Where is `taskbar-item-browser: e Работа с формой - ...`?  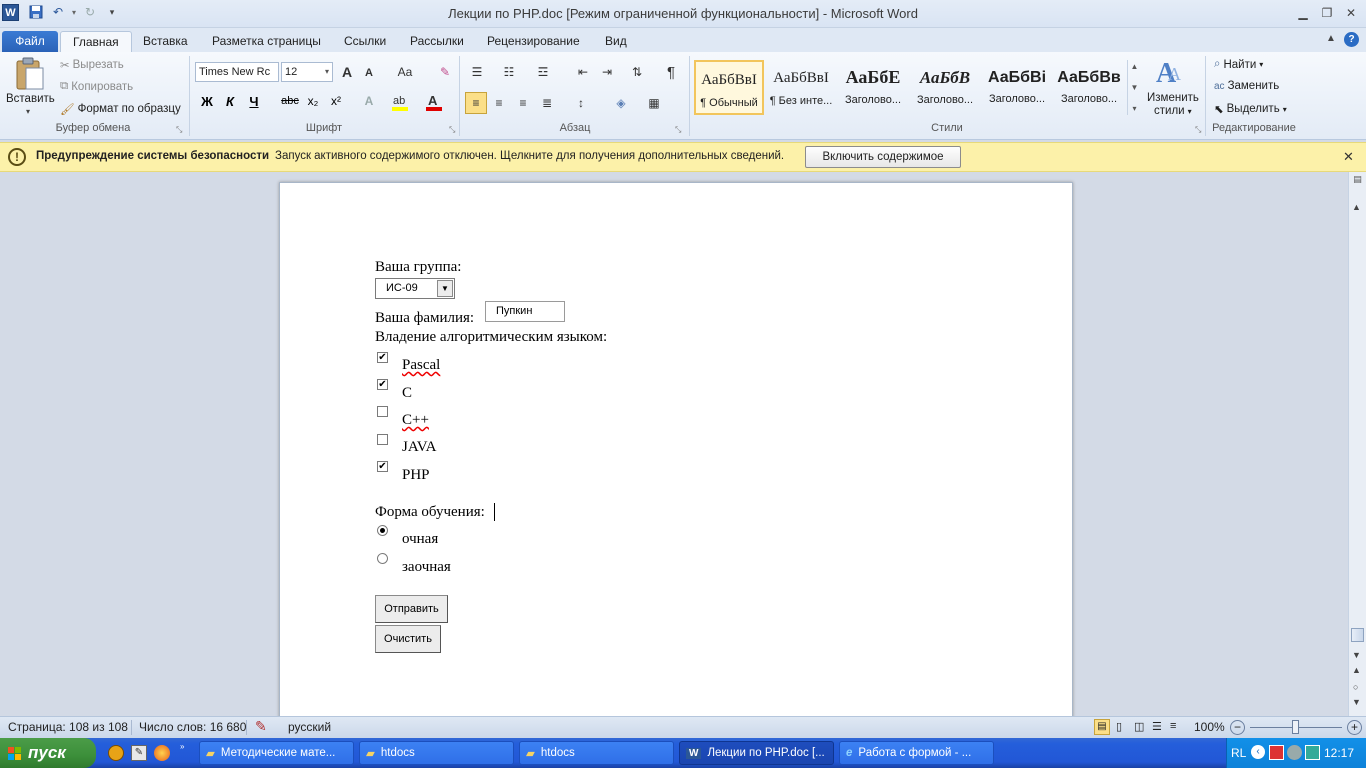 taskbar-item-browser: e Работа с формой - ... is located at coordinates (916, 753).